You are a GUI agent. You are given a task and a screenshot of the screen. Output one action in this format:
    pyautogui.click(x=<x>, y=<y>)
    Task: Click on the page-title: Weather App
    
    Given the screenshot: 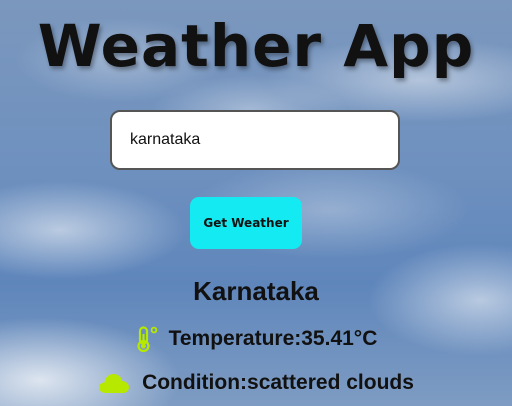 What is the action you would take?
    pyautogui.click(x=256, y=46)
    